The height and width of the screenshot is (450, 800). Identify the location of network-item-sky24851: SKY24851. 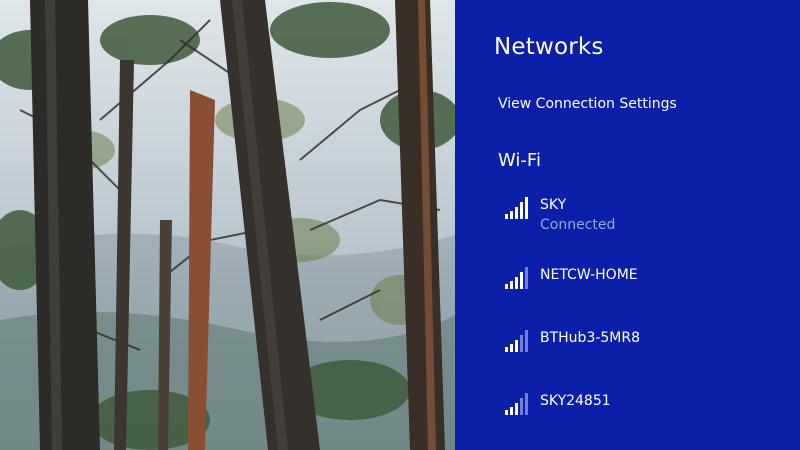
(645, 417).